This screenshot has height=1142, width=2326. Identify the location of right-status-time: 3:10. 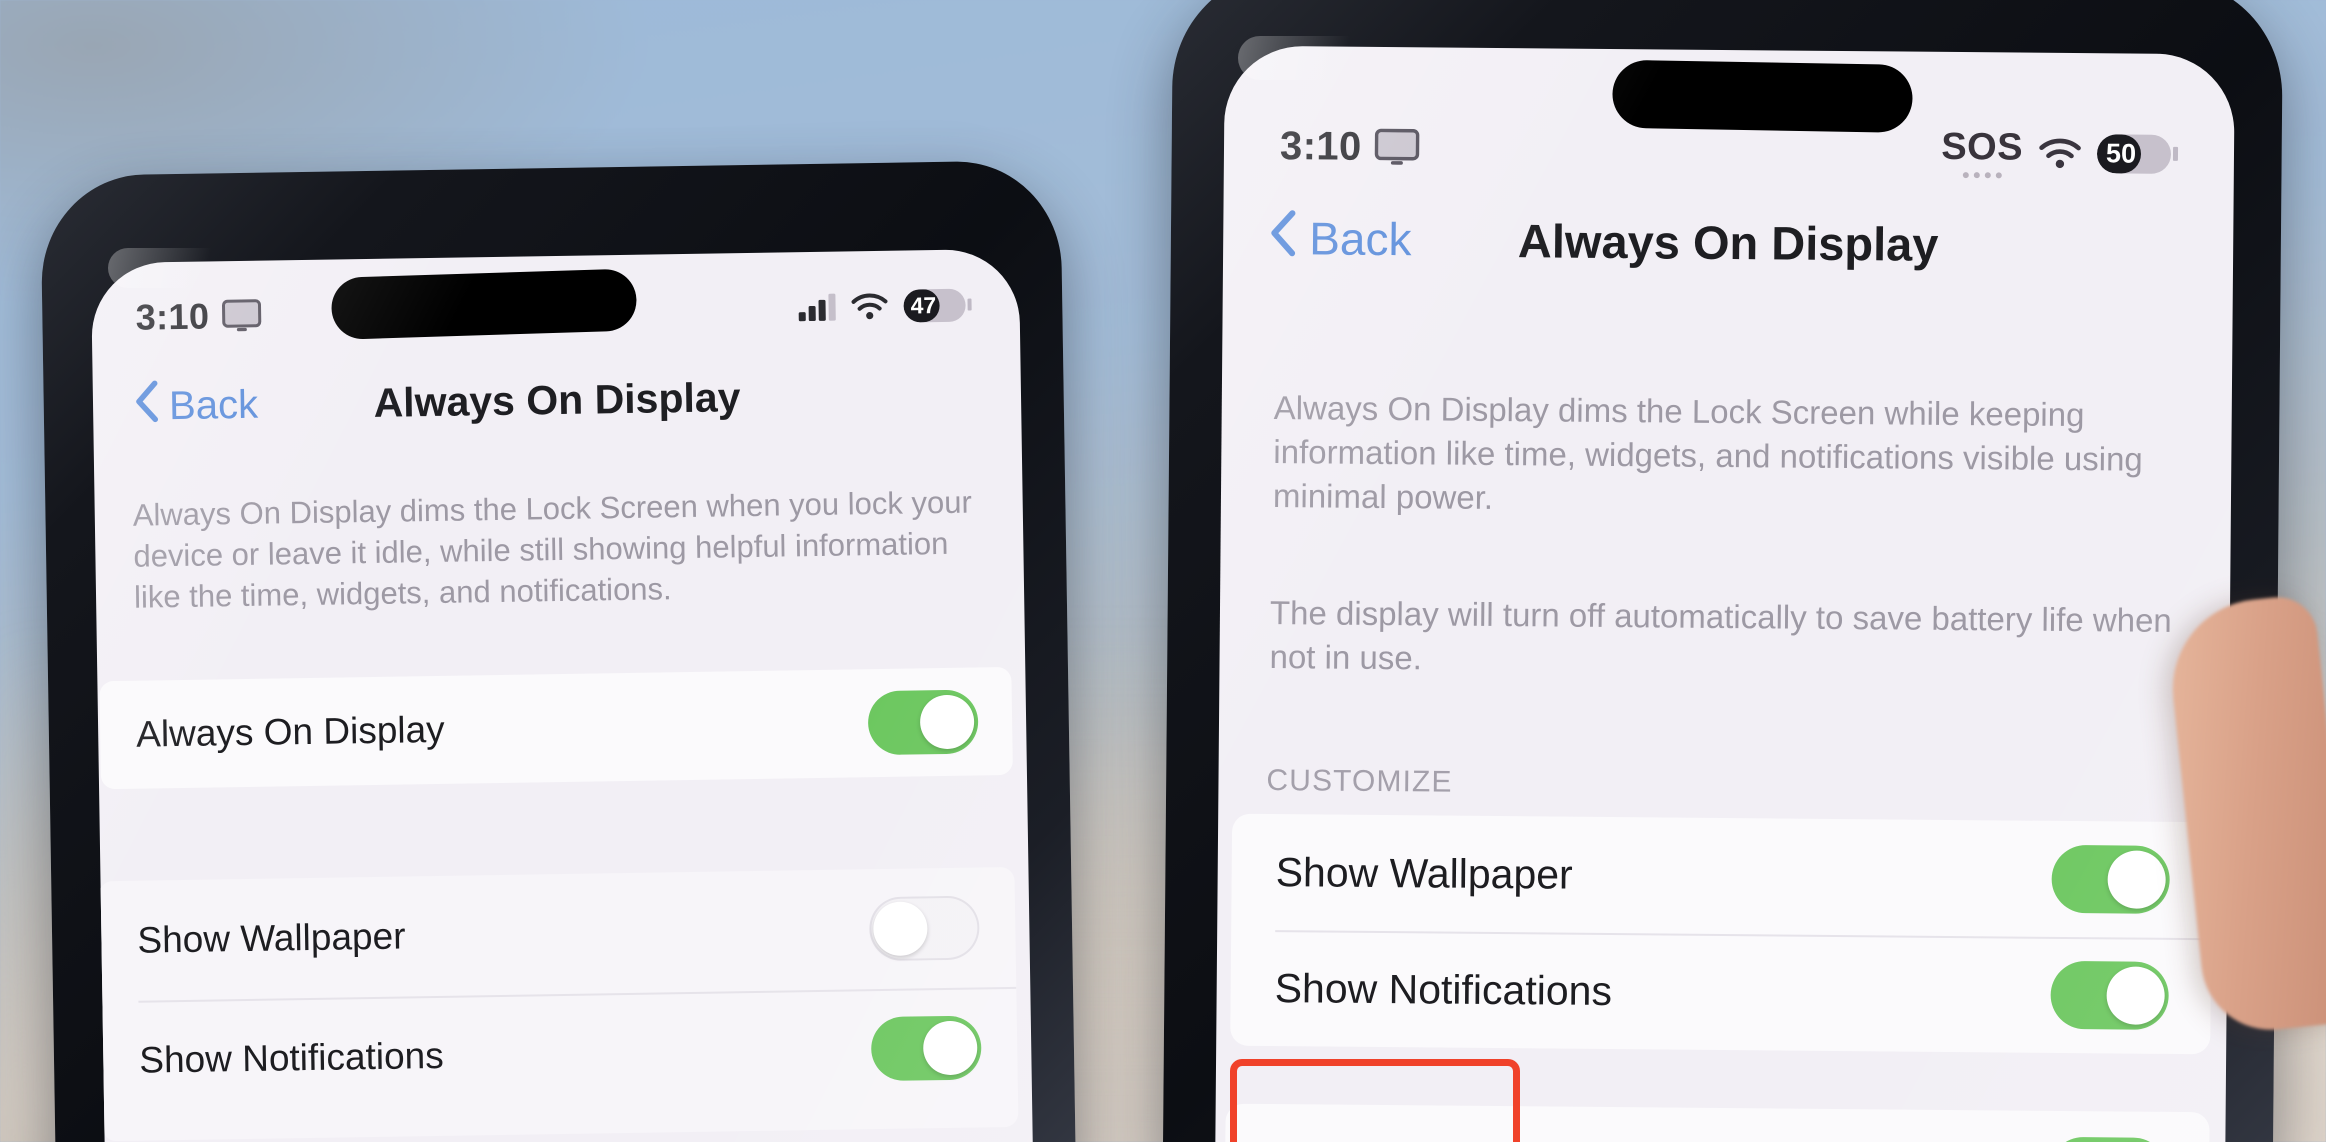
(1320, 146).